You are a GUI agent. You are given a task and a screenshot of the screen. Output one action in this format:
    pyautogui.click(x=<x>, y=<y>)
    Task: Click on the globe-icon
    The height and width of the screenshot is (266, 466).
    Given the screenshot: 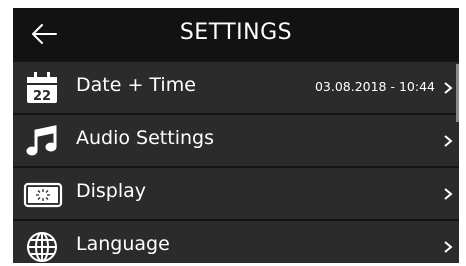 What is the action you would take?
    pyautogui.click(x=42, y=247)
    